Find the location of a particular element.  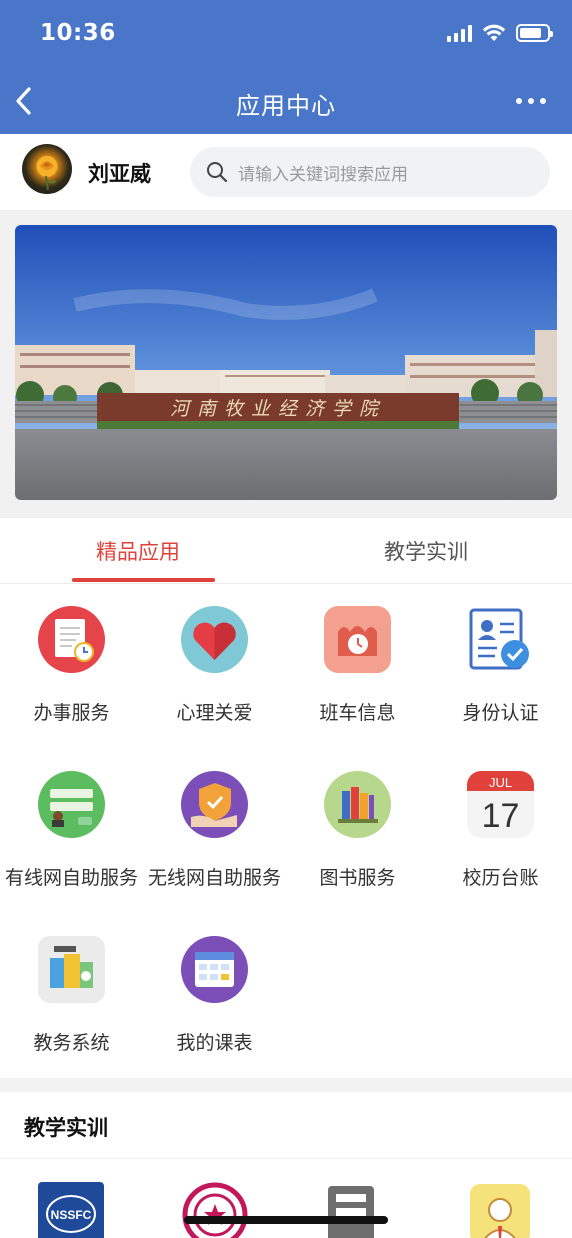

nssfc-logo-icon: NSSFC is located at coordinates (71, 1210).